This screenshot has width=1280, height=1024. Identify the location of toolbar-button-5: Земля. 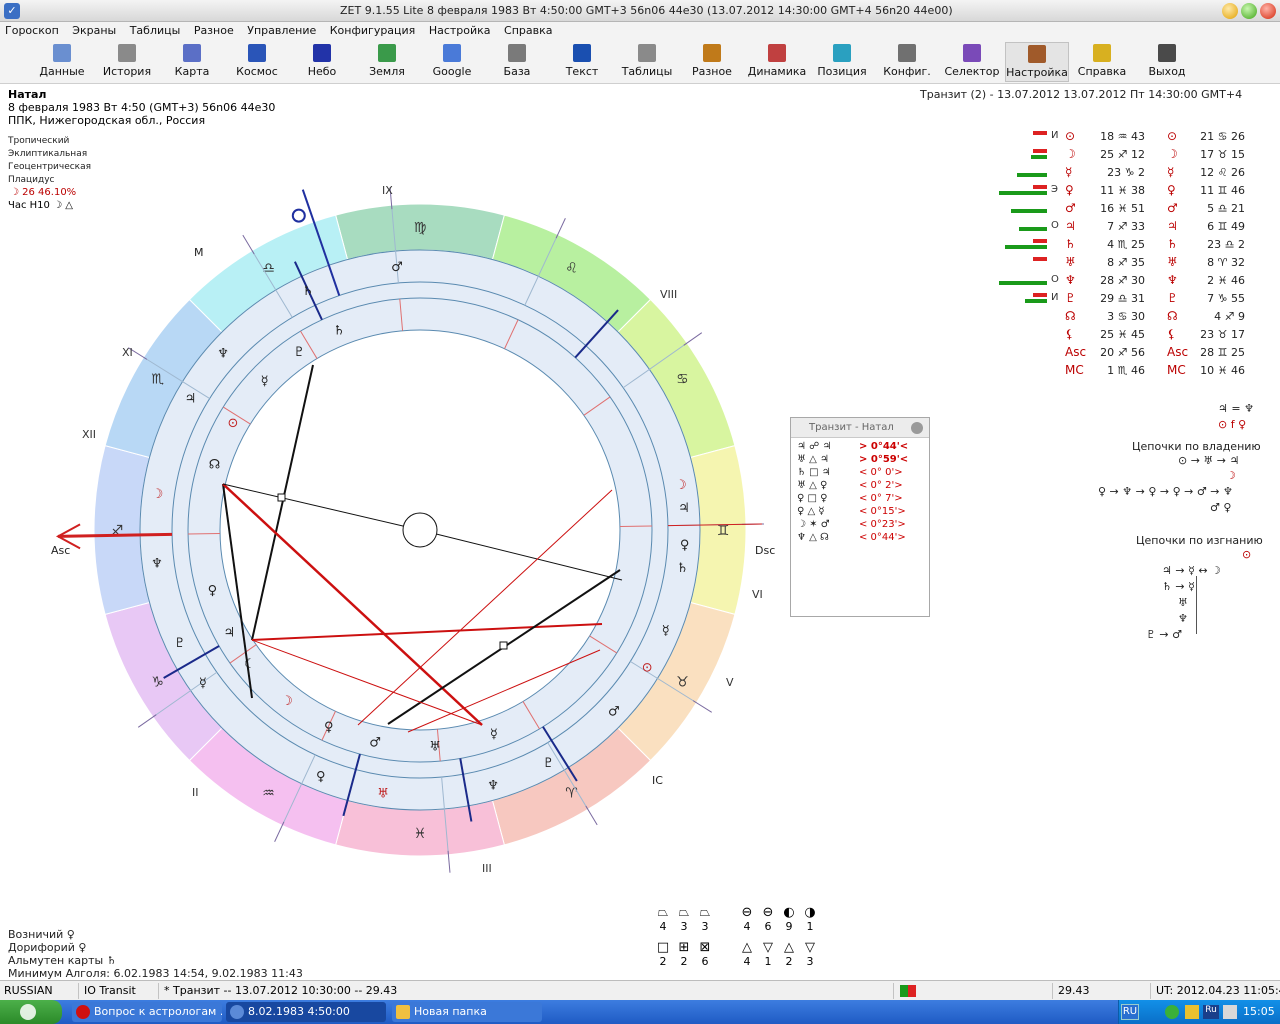
(387, 62).